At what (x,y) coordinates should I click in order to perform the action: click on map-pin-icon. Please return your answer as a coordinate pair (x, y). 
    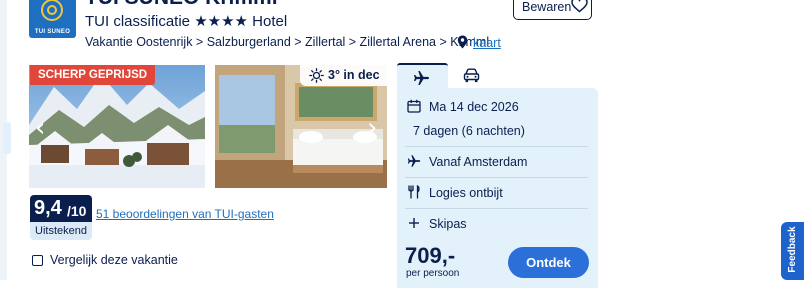
    Looking at the image, I should click on (462, 42).